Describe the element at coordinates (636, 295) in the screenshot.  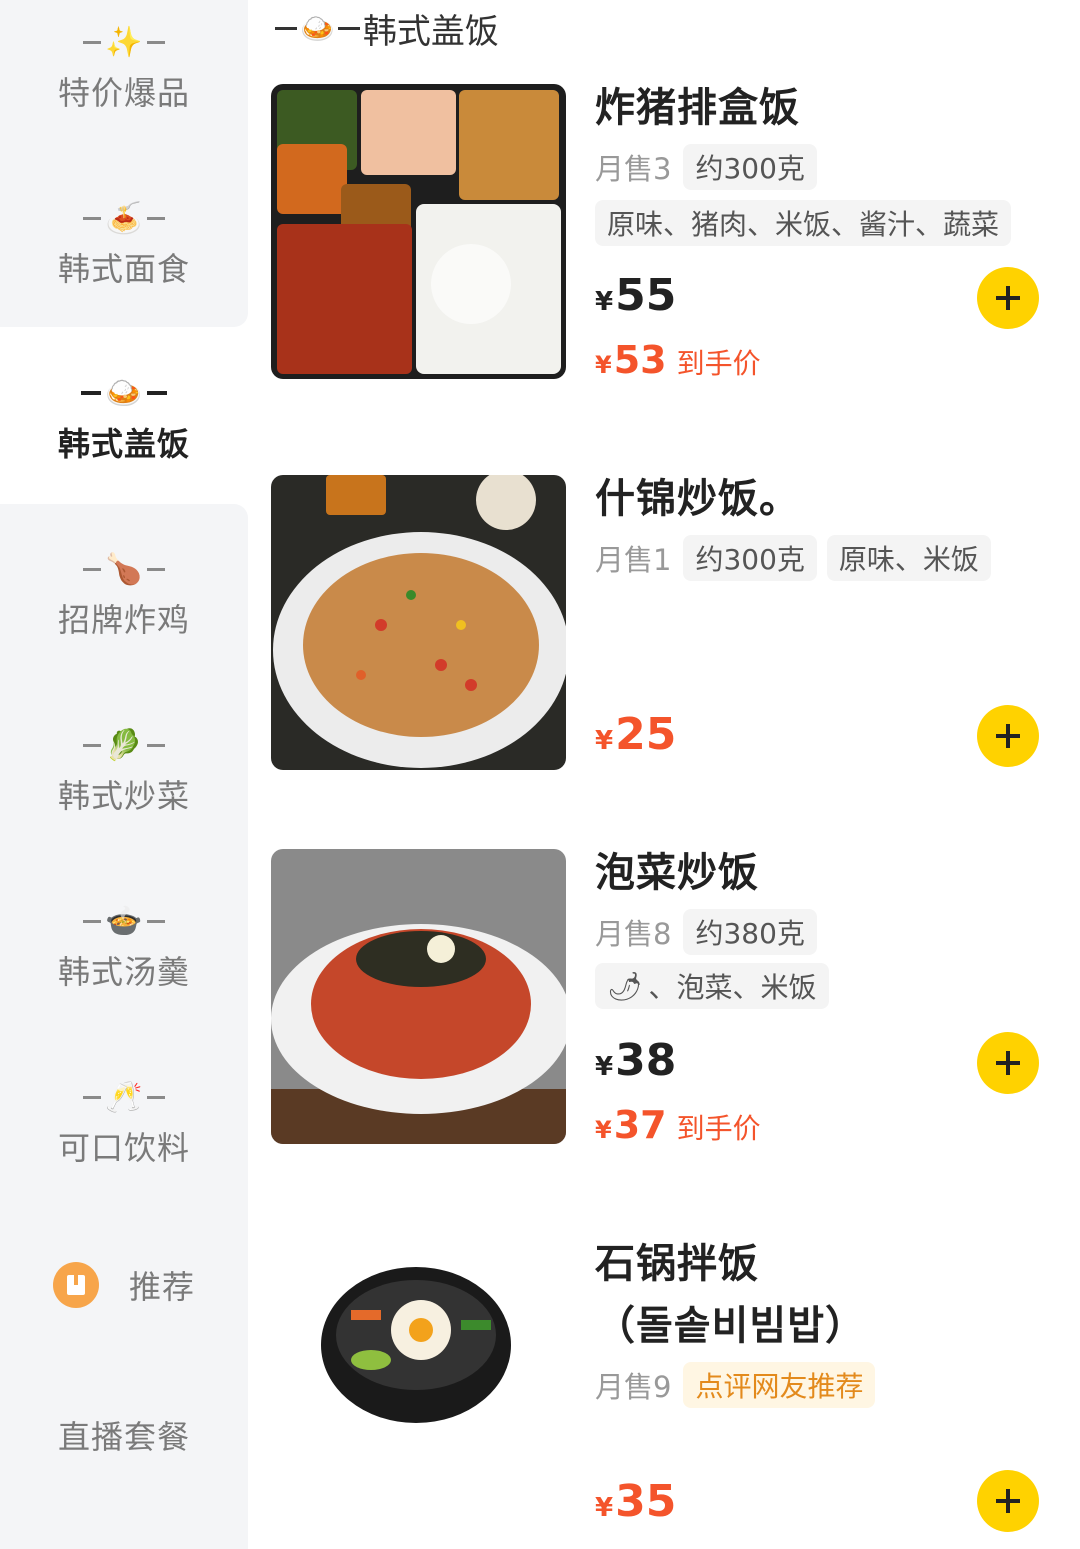
I see `original-price: ¥55` at that location.